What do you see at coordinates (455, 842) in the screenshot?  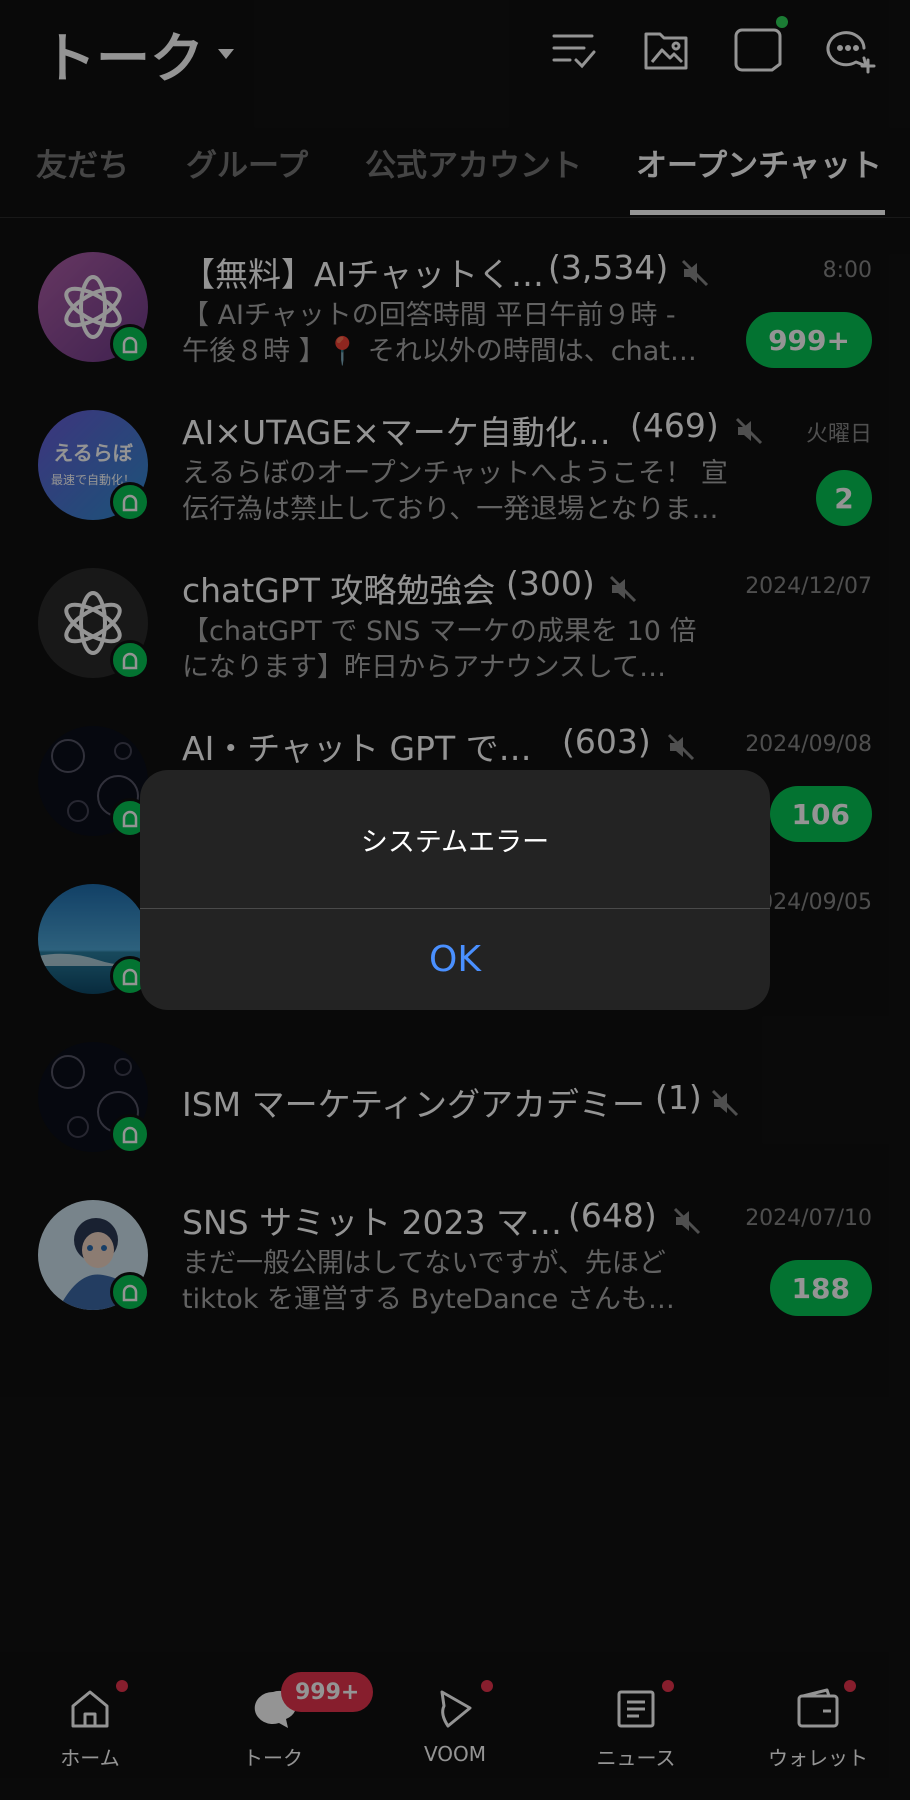 I see `alert-message: システムエラー` at bounding box center [455, 842].